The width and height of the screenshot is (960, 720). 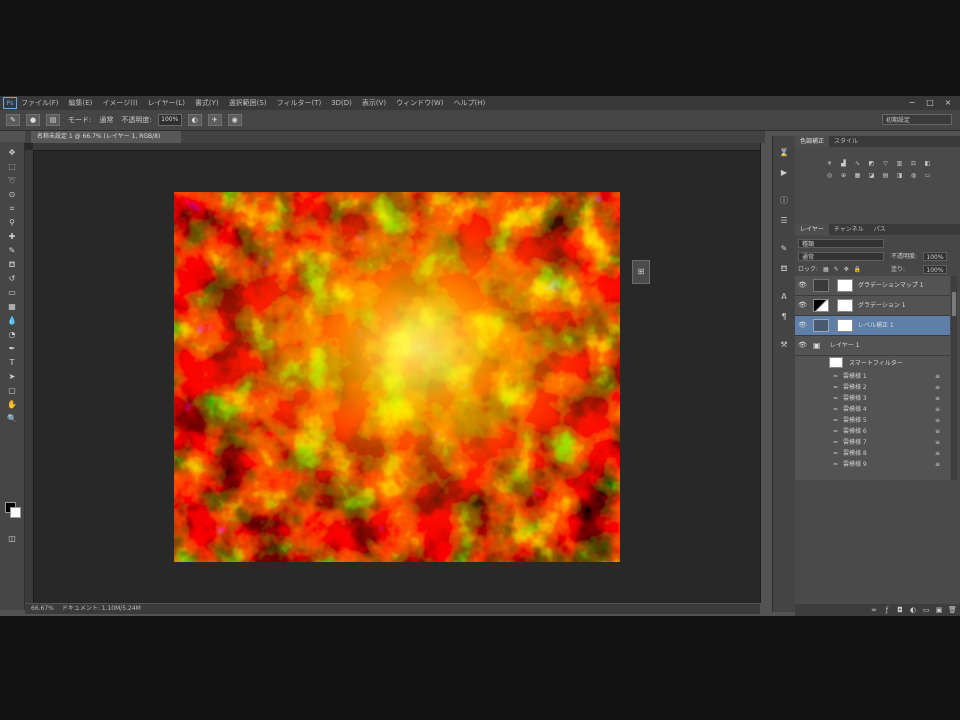 I want to click on photo-filter-icon: ◎, so click(x=829, y=176).